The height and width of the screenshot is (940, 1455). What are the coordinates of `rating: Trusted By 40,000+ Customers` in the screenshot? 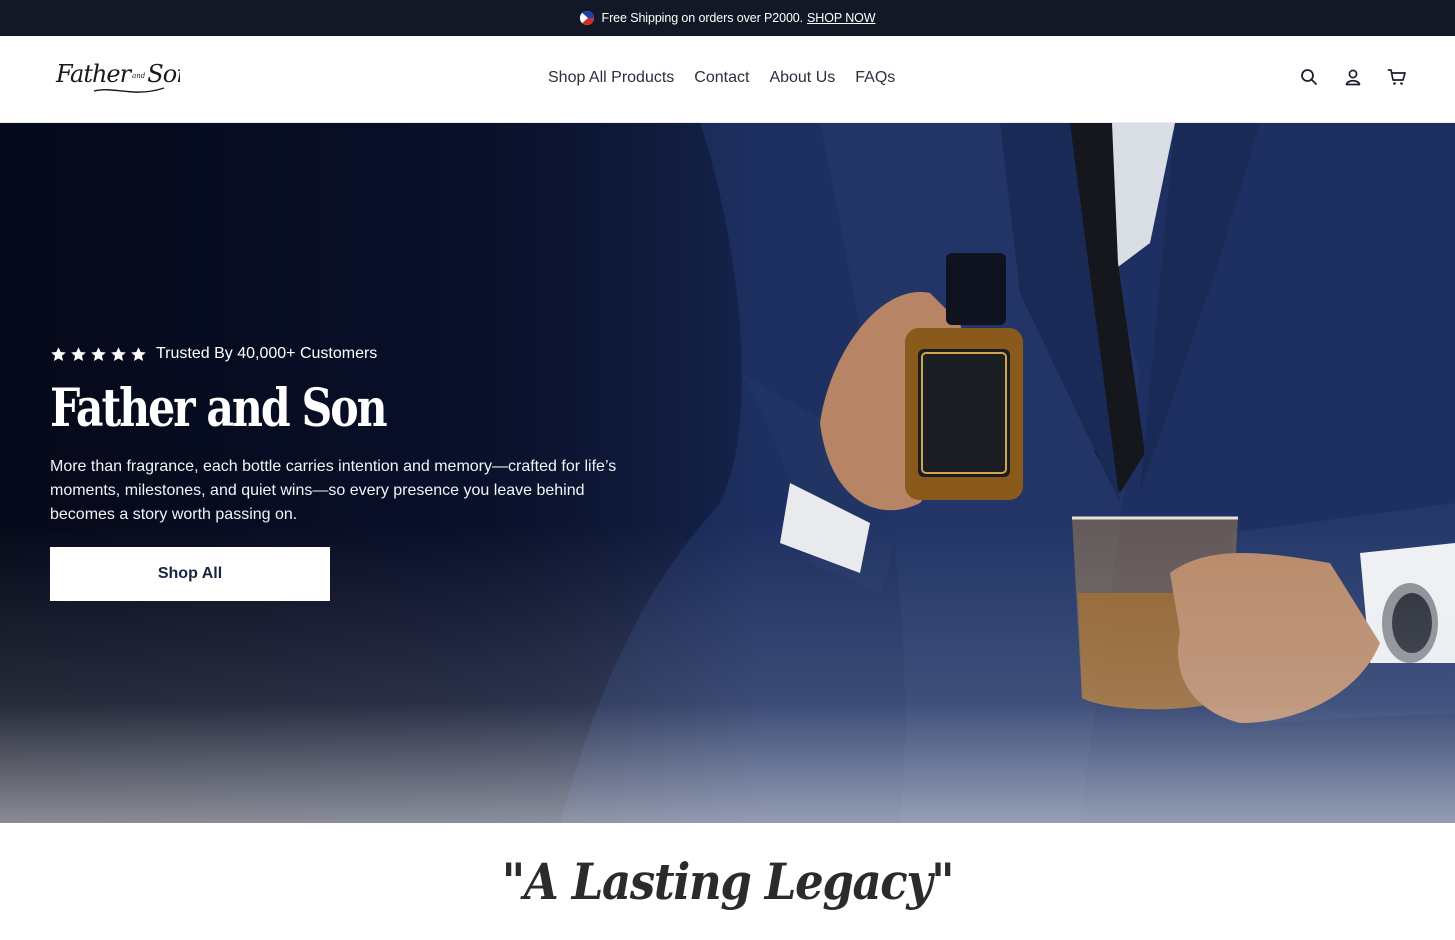 It's located at (360, 354).